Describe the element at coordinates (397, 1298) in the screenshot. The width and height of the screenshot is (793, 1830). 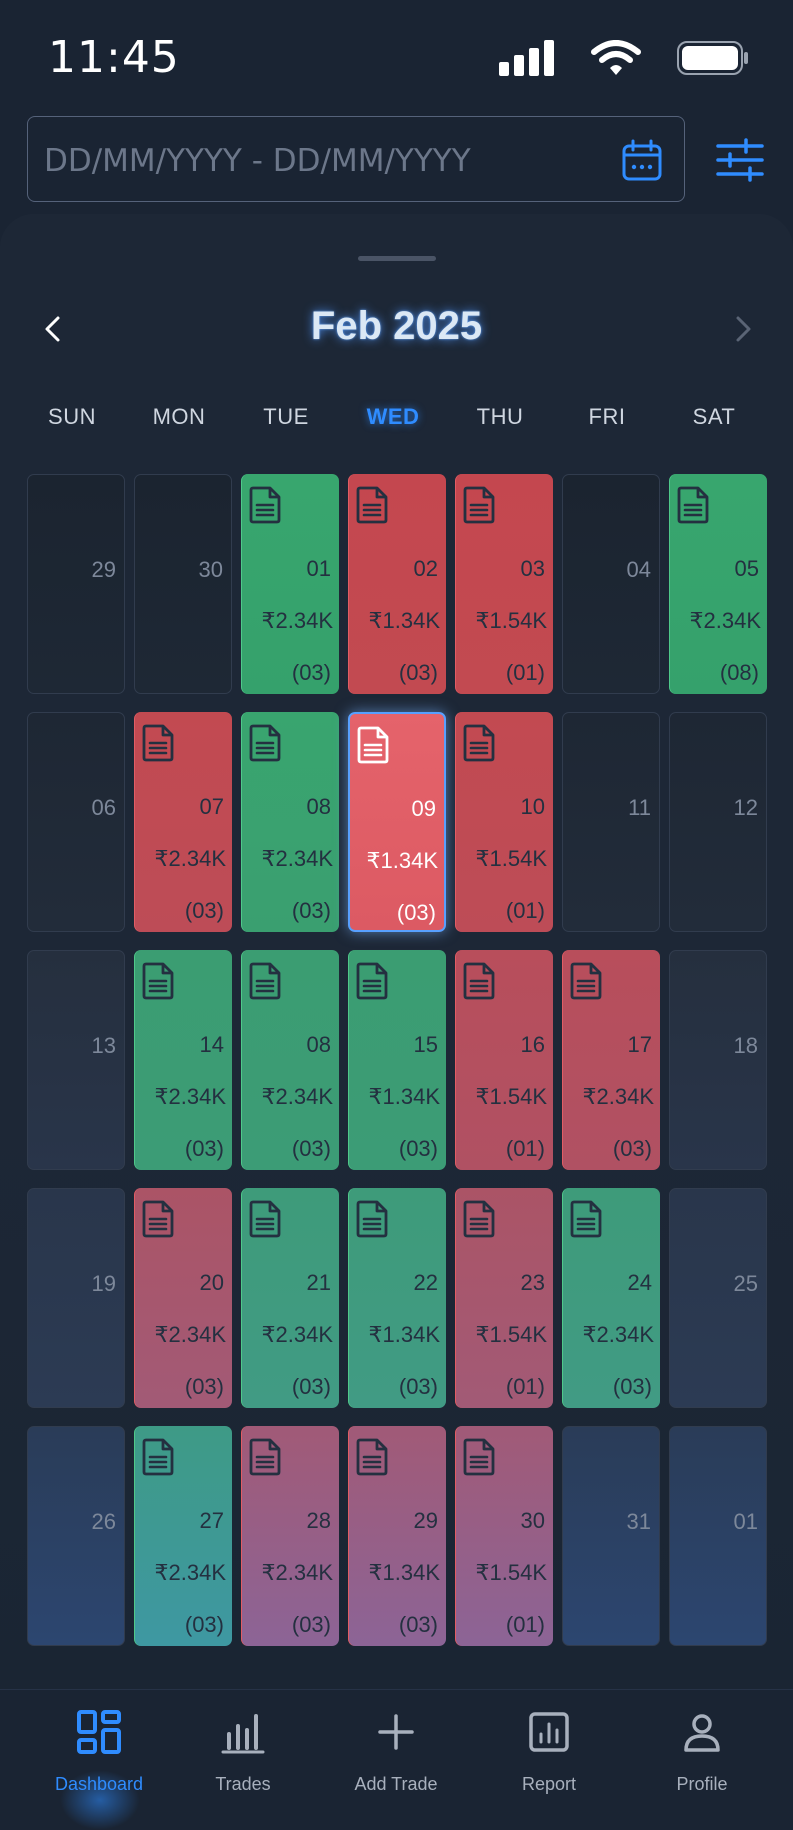
I see `calendar-day-cell: 22 ₹1.34K (03)` at that location.